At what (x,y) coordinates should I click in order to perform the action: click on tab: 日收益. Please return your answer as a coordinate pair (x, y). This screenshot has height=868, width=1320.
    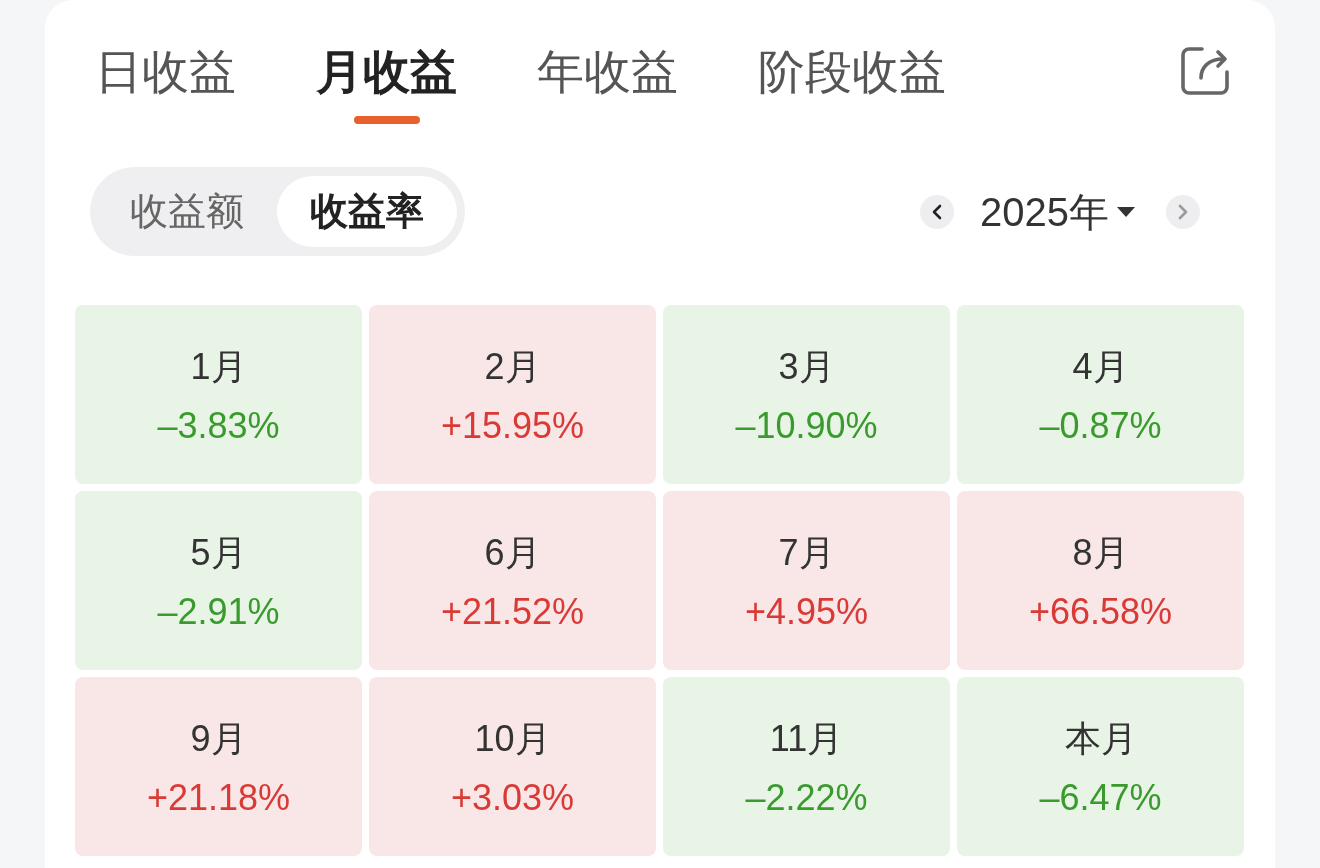
    Looking at the image, I should click on (165, 84).